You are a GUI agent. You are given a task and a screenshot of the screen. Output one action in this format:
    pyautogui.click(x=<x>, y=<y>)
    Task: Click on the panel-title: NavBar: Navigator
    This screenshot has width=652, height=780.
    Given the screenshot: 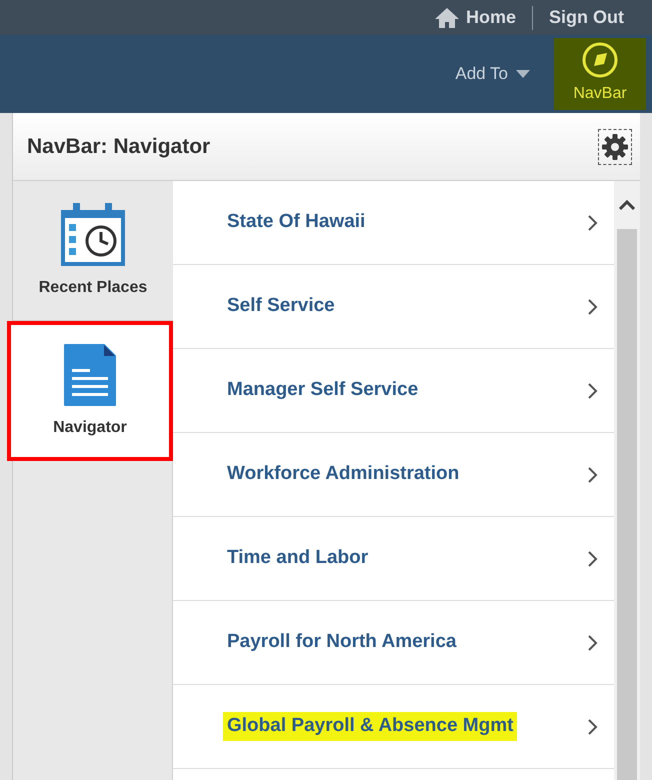 What is the action you would take?
    pyautogui.click(x=118, y=147)
    